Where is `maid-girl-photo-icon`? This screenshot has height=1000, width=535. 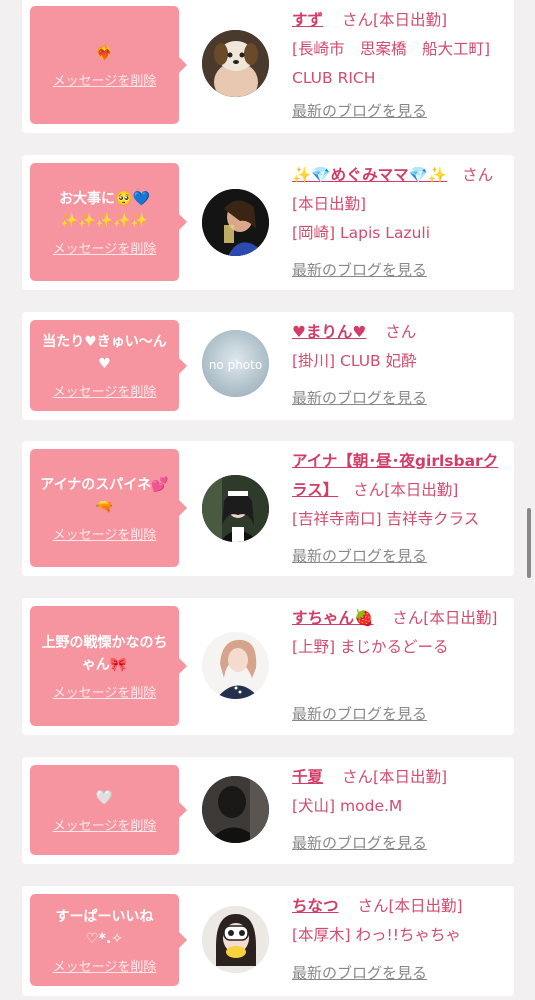 maid-girl-photo-icon is located at coordinates (235, 508).